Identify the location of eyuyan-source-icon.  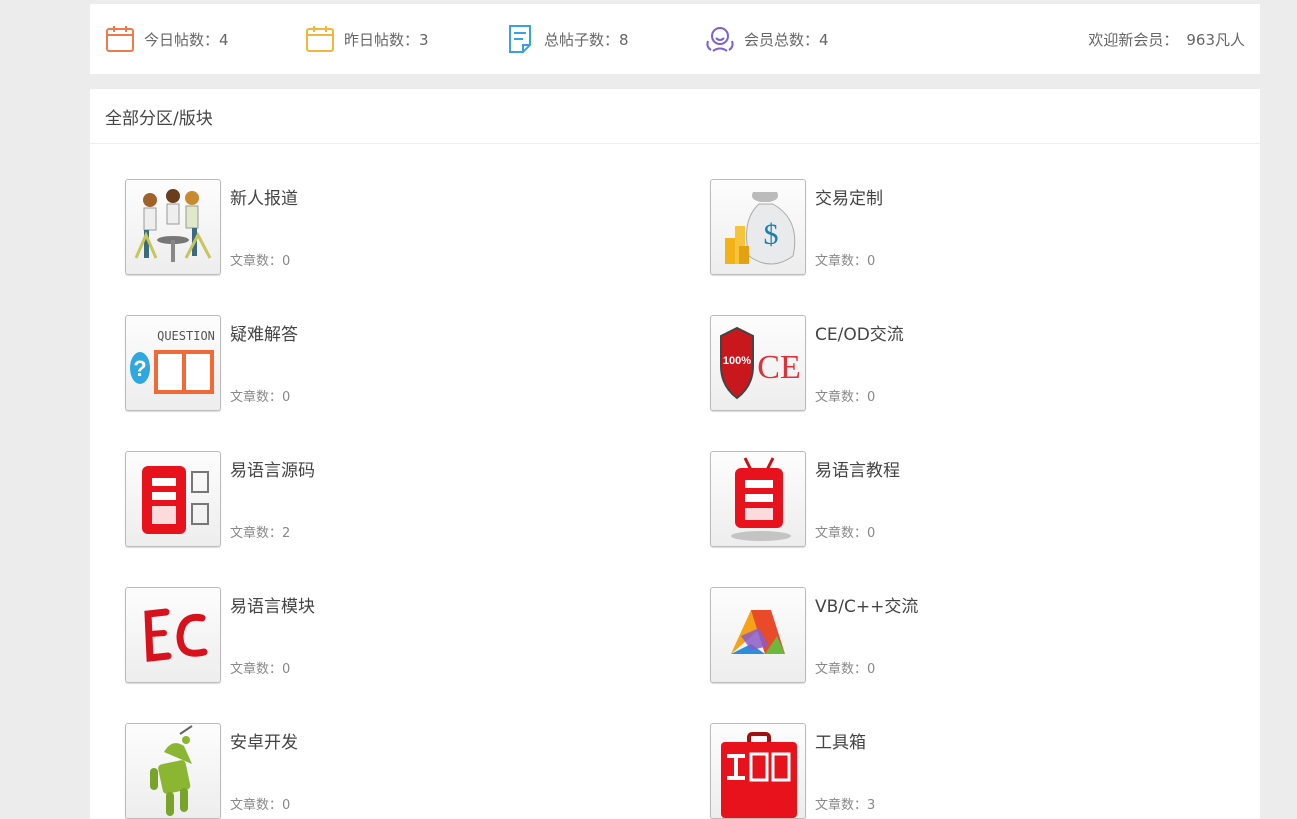
(173, 499).